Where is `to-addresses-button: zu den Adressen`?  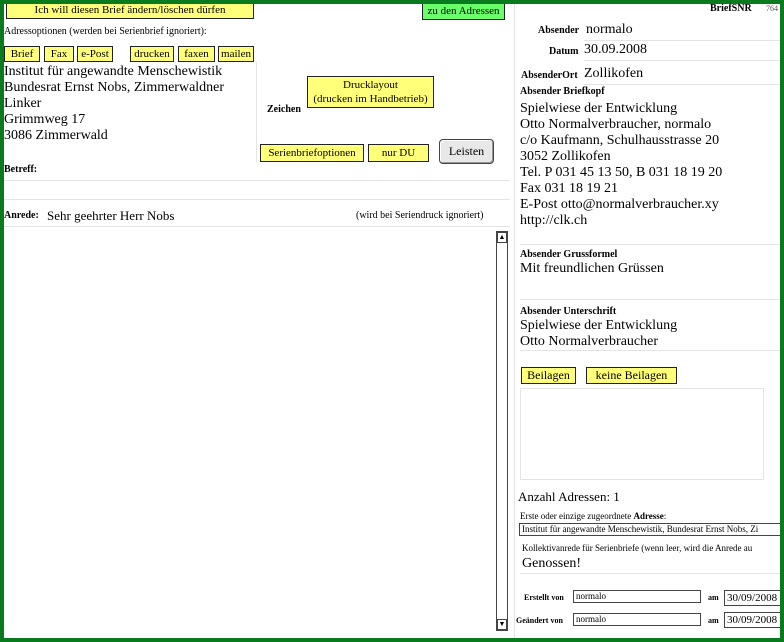
to-addresses-button: zu den Adressen is located at coordinates (463, 12).